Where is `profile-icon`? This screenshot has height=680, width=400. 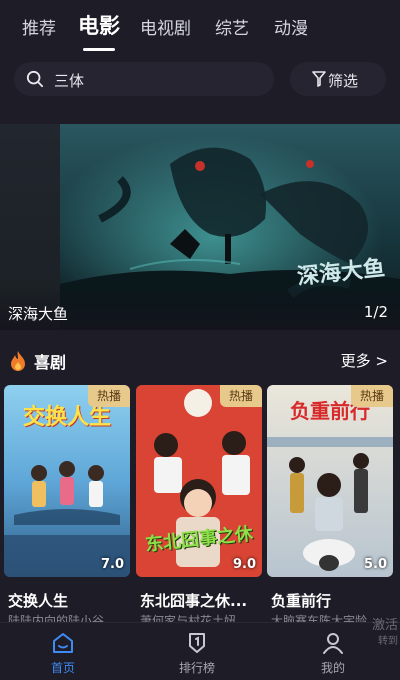 profile-icon is located at coordinates (333, 643).